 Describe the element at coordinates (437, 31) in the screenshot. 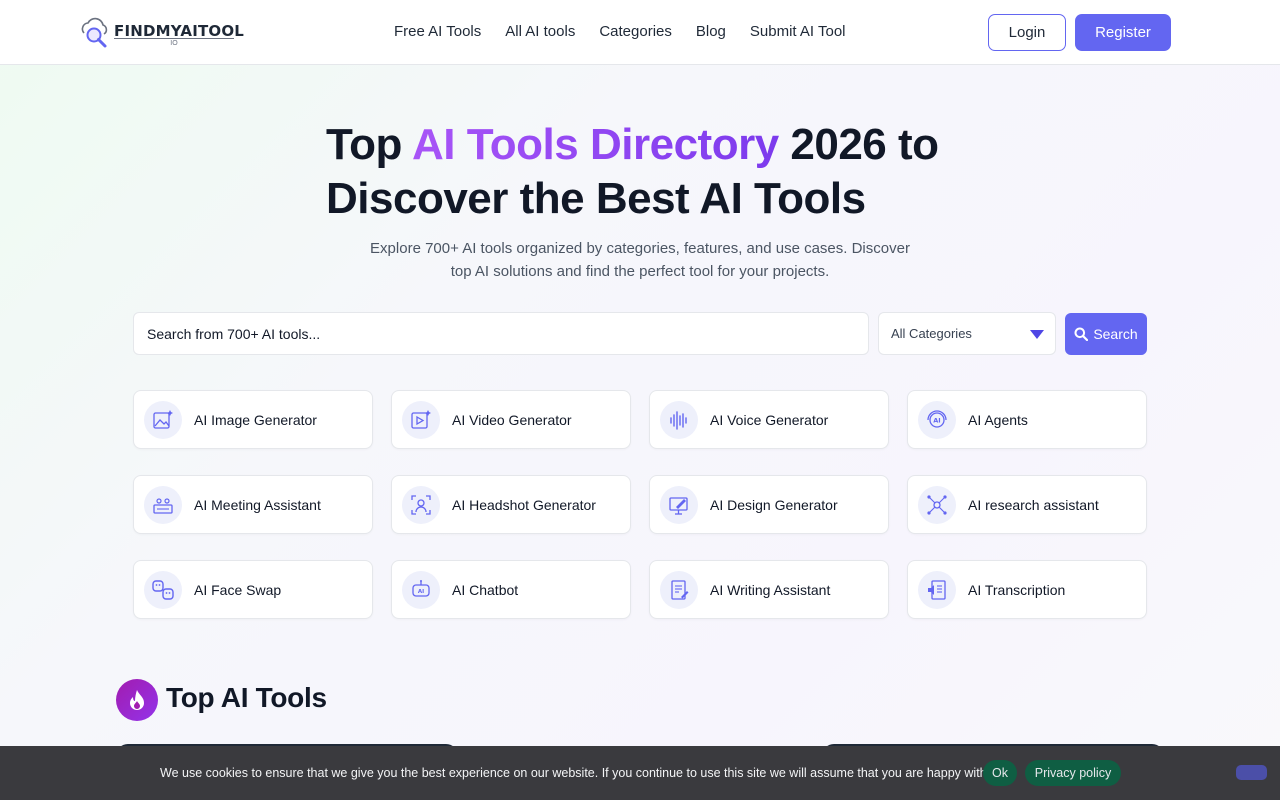

I see `nav-free-ai-tools: Free AI Tools` at that location.